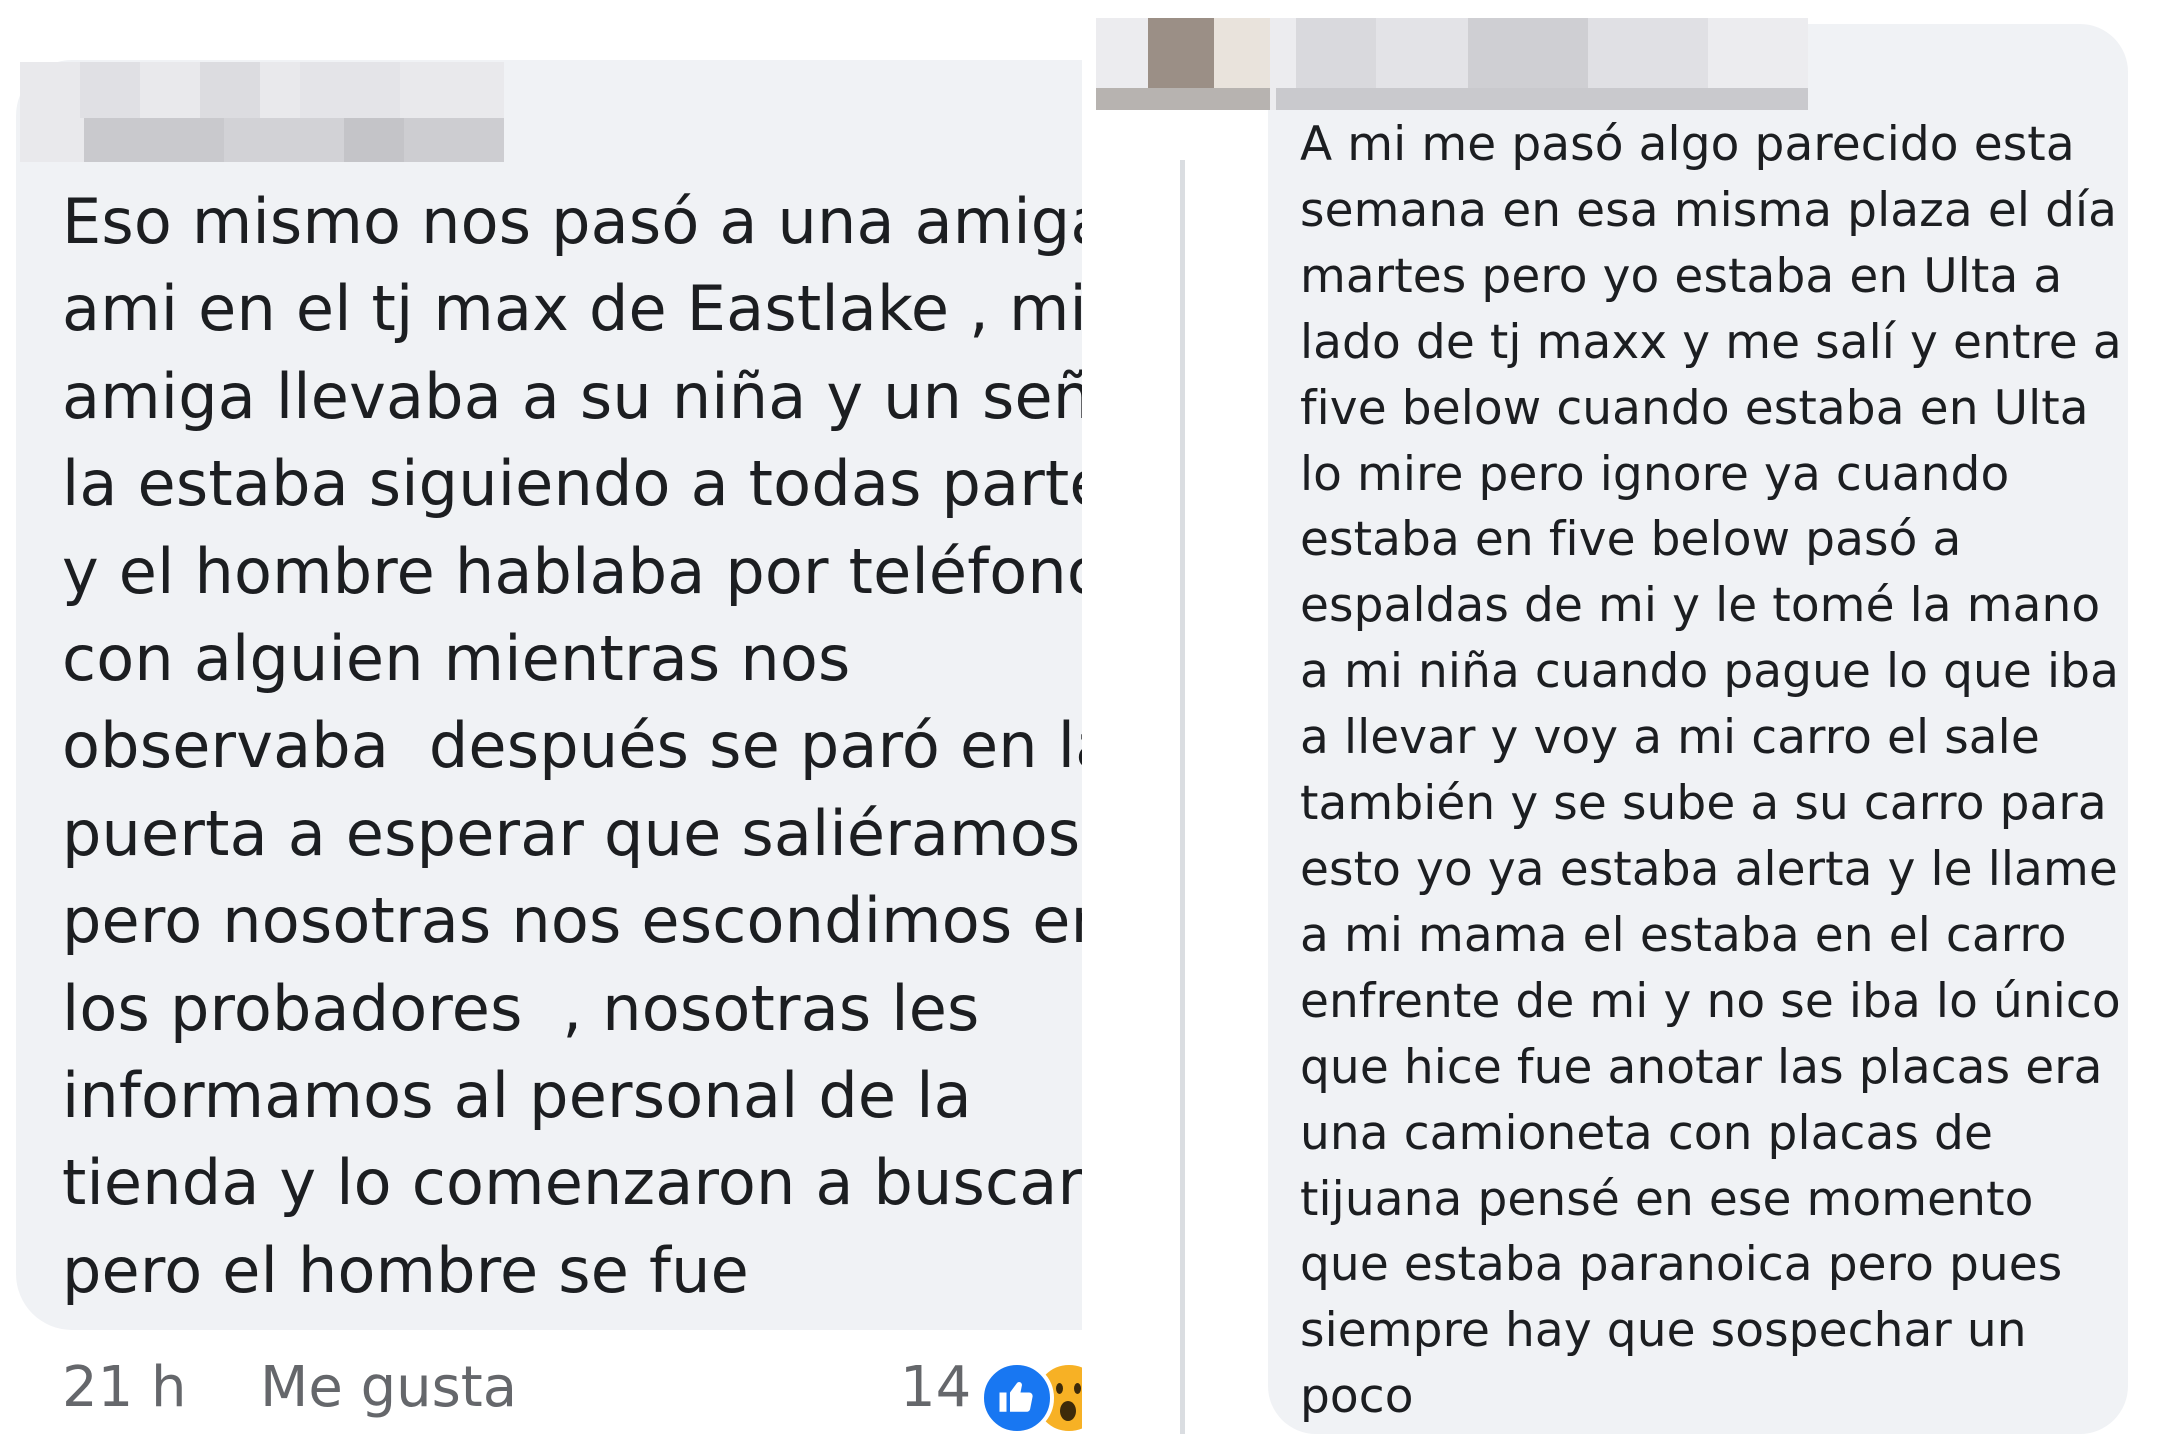 This screenshot has width=2160, height=1440. What do you see at coordinates (388, 1387) in the screenshot?
I see `like-link: Me gusta` at bounding box center [388, 1387].